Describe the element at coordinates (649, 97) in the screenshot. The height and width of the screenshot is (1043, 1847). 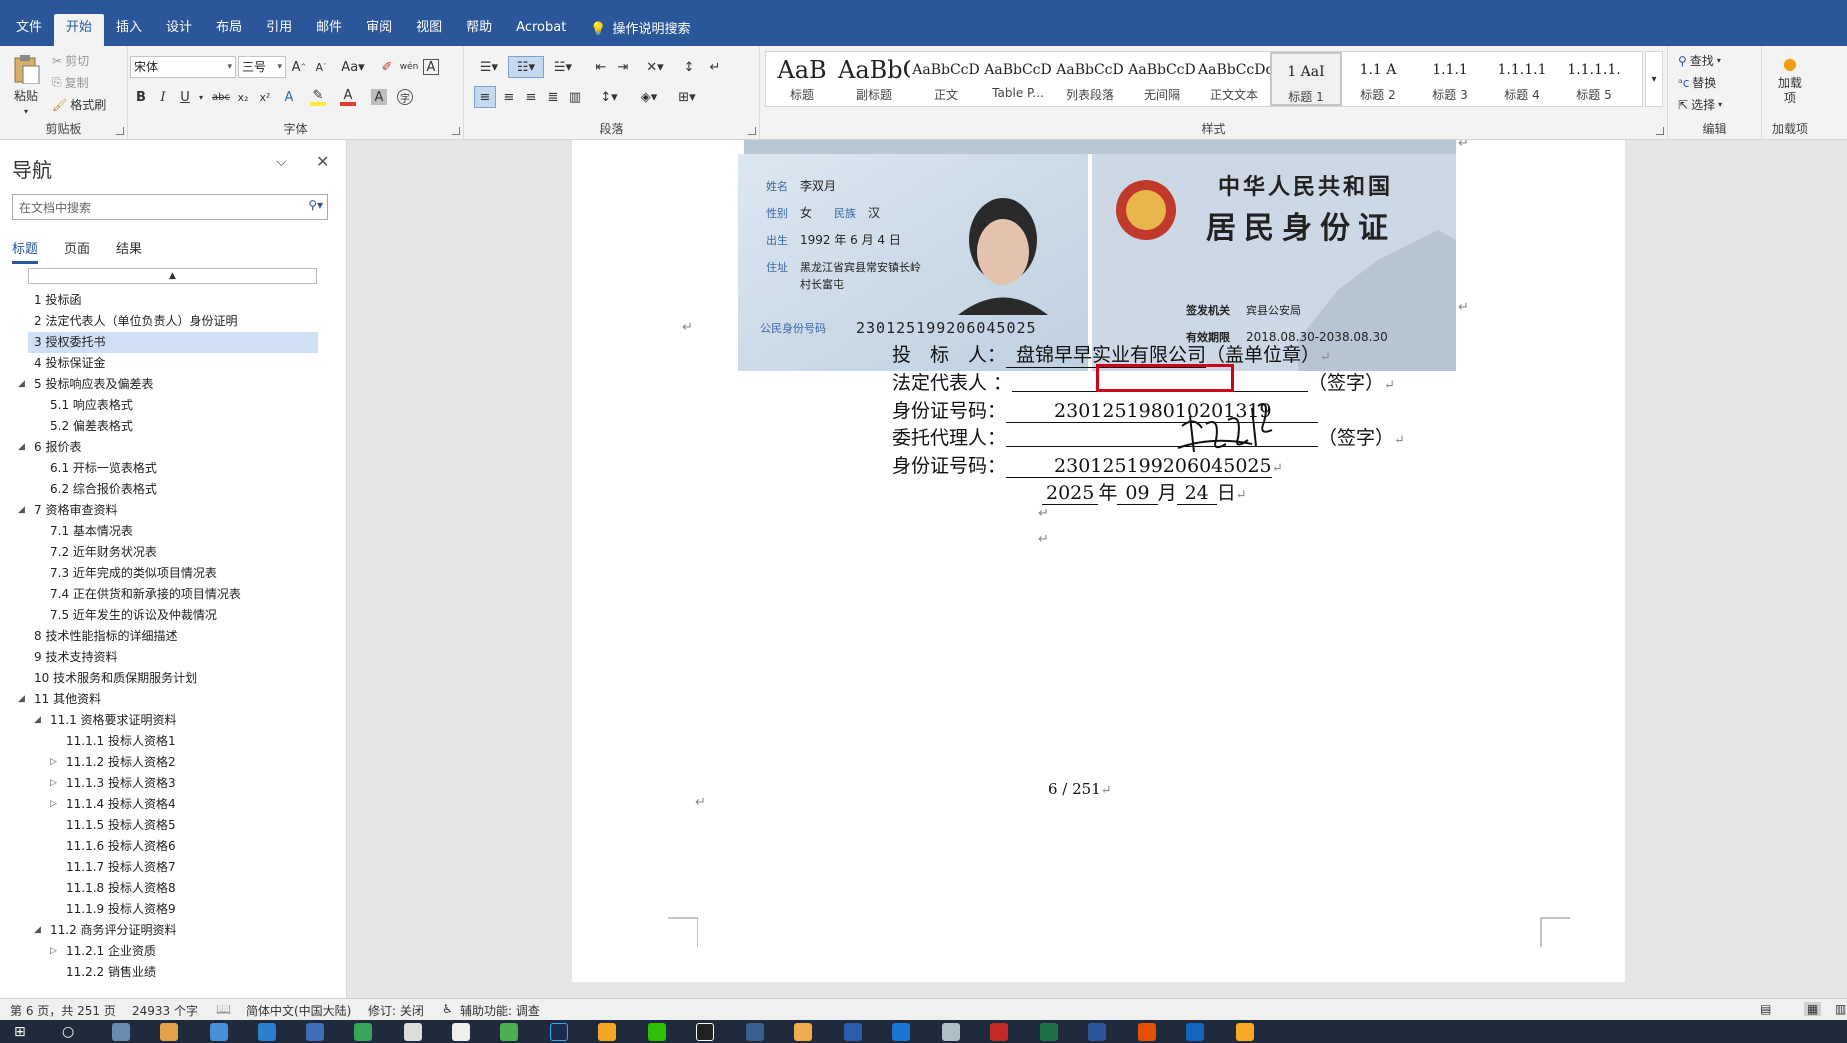
I see `shading-icon: ◈▾` at that location.